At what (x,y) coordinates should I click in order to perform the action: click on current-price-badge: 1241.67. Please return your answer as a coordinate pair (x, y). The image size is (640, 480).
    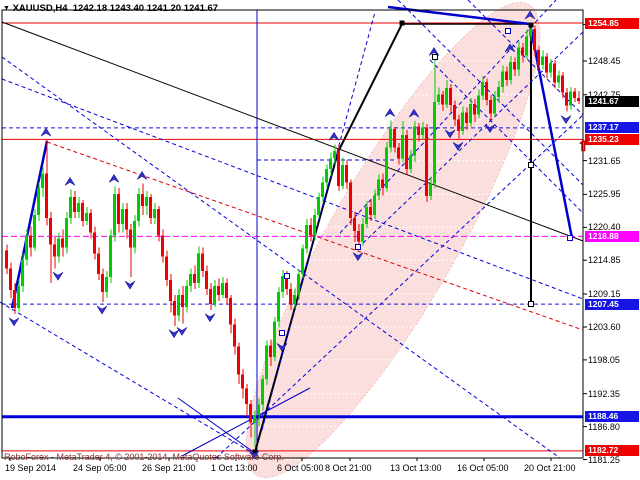
    Looking at the image, I should click on (612, 101).